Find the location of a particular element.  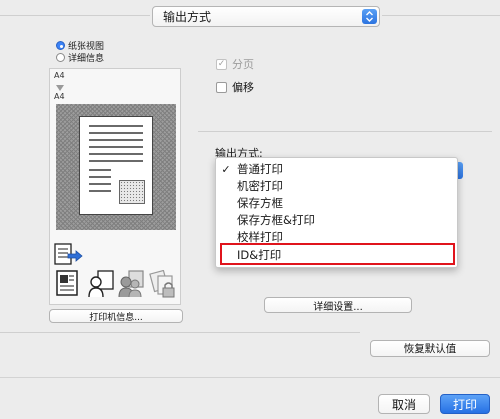

user-auth-icon is located at coordinates (101, 285).